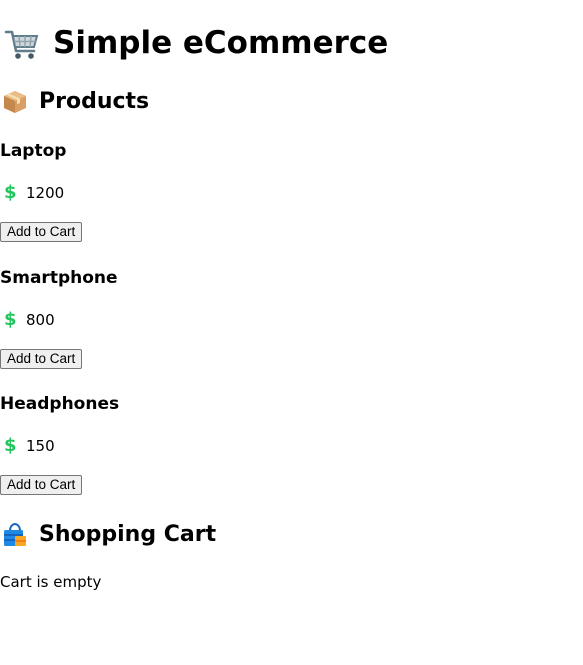 The image size is (583, 665). What do you see at coordinates (128, 534) in the screenshot?
I see `cart-heading-text: Shopping Cart` at bounding box center [128, 534].